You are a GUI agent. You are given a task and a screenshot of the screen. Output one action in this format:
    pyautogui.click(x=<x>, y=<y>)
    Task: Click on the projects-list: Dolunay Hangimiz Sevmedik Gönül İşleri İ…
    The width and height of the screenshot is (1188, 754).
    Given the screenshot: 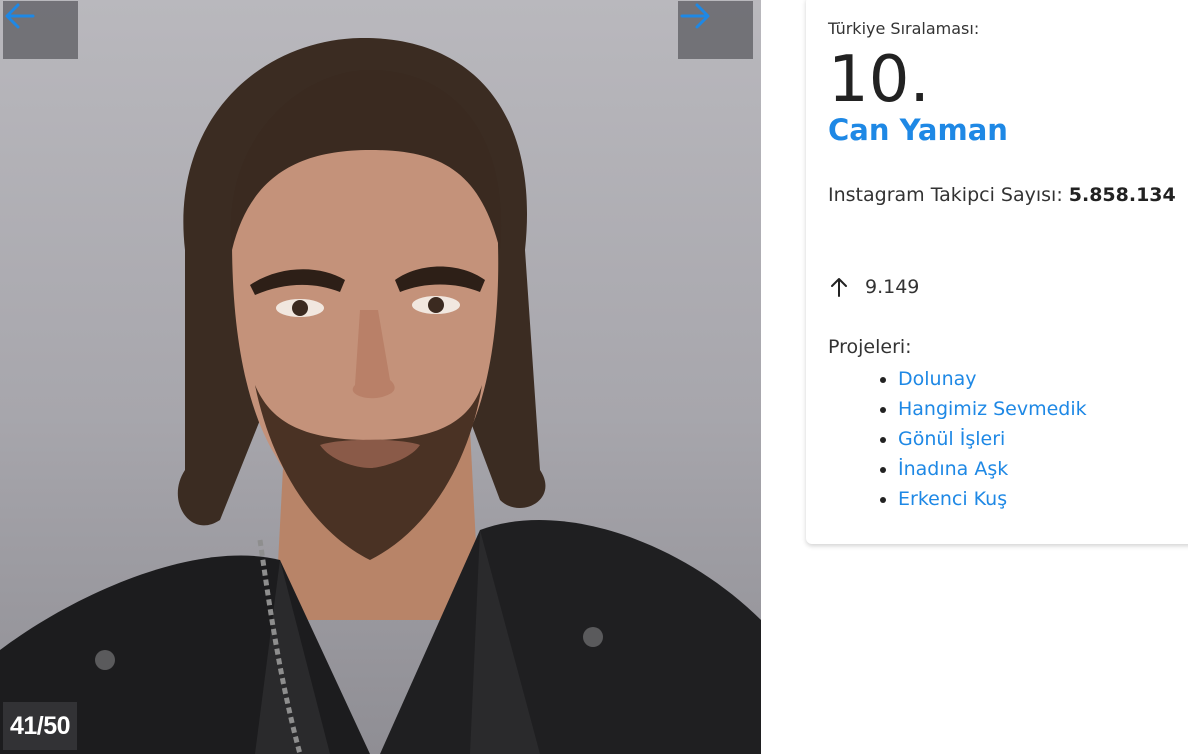 What is the action you would take?
    pyautogui.click(x=957, y=439)
    